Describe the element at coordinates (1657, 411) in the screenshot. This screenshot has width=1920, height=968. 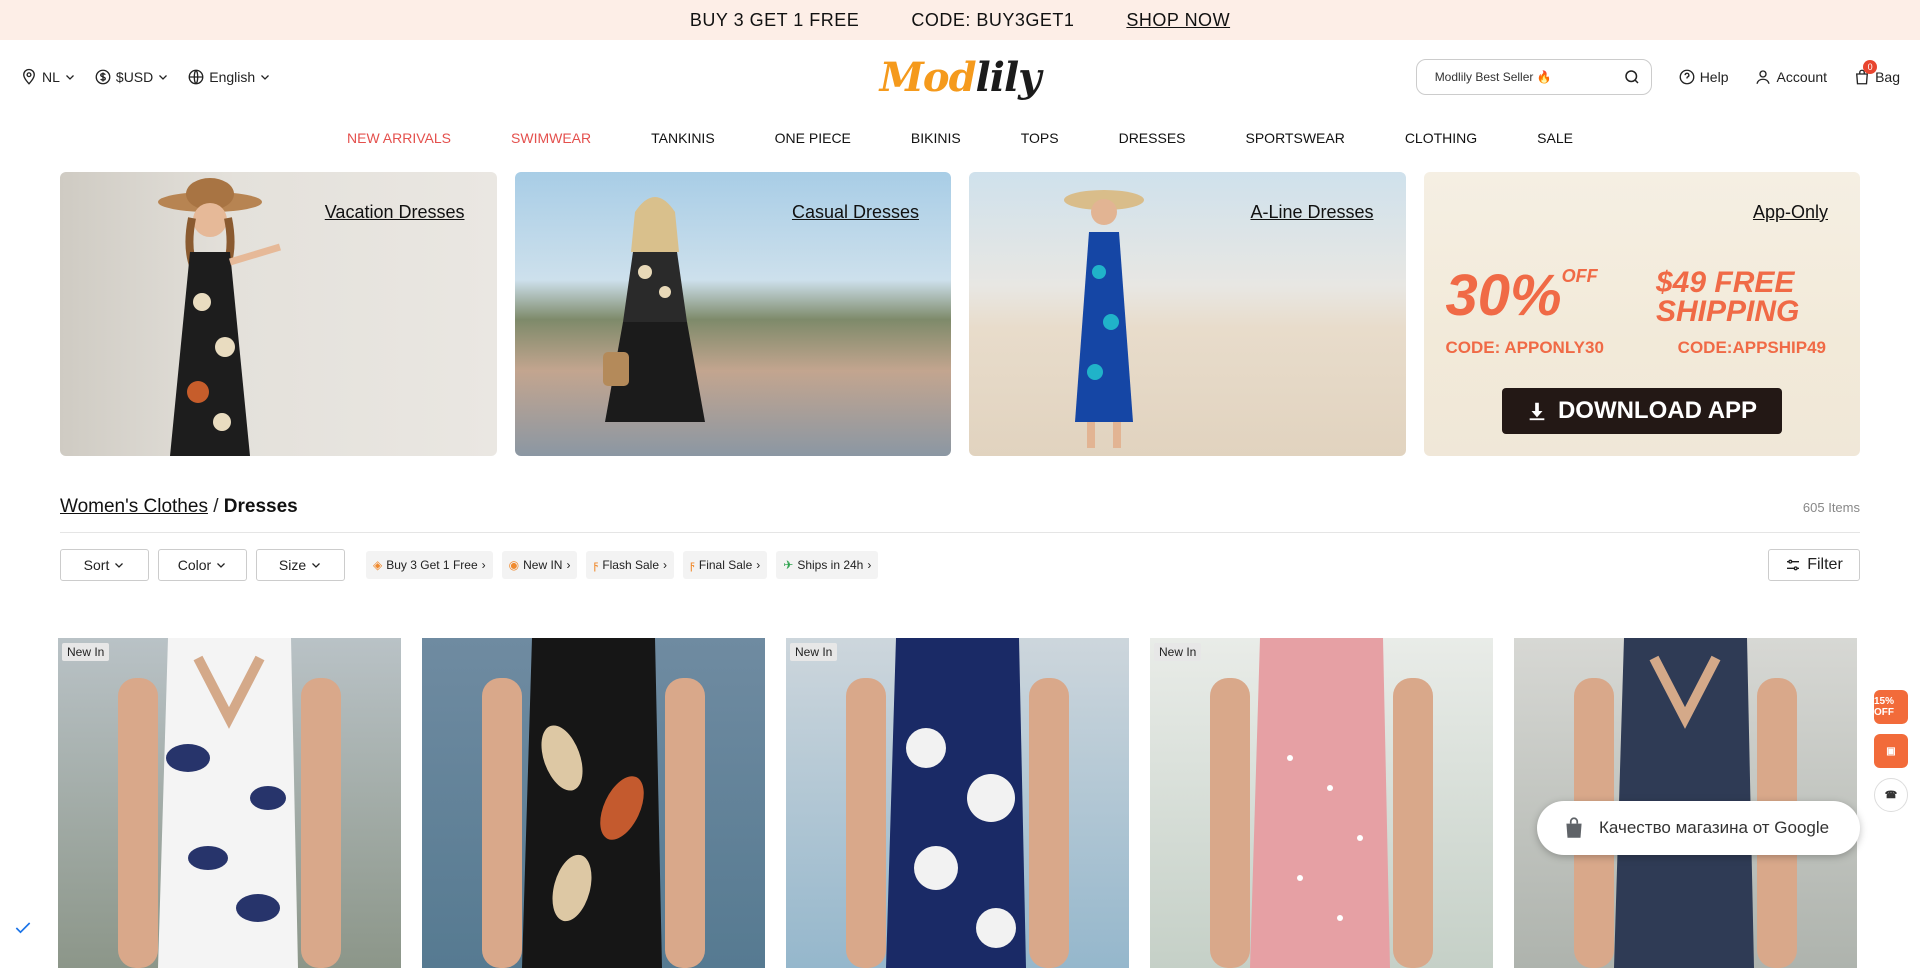
I see `download-app-label: DOWNLOAD APP` at that location.